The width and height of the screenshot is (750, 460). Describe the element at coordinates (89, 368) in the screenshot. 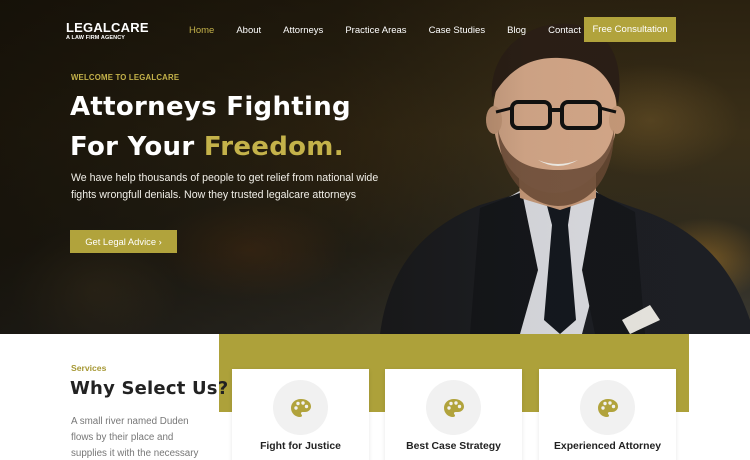

I see `services-label: Services` at that location.